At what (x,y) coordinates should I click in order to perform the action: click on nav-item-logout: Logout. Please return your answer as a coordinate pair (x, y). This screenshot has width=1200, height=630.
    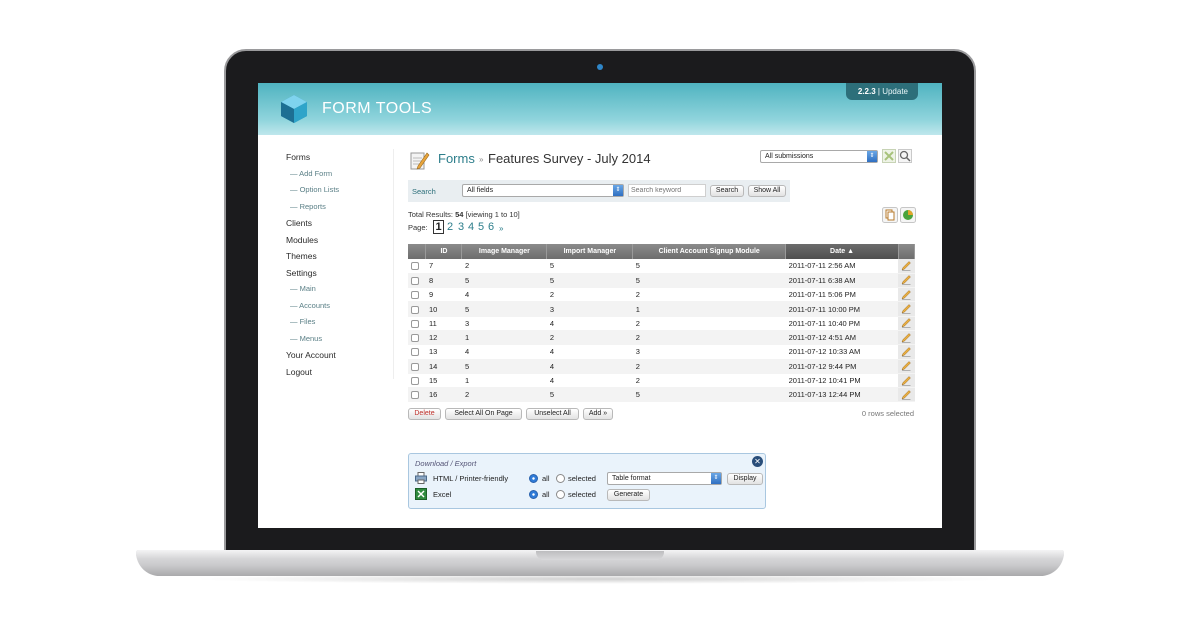
    Looking at the image, I should click on (340, 372).